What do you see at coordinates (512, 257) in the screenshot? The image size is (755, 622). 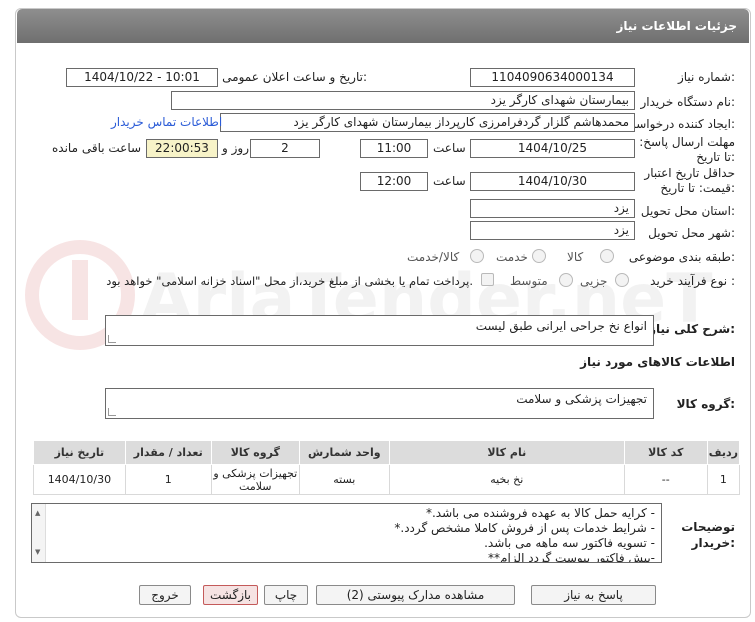 I see `category-option-service: خدمت` at bounding box center [512, 257].